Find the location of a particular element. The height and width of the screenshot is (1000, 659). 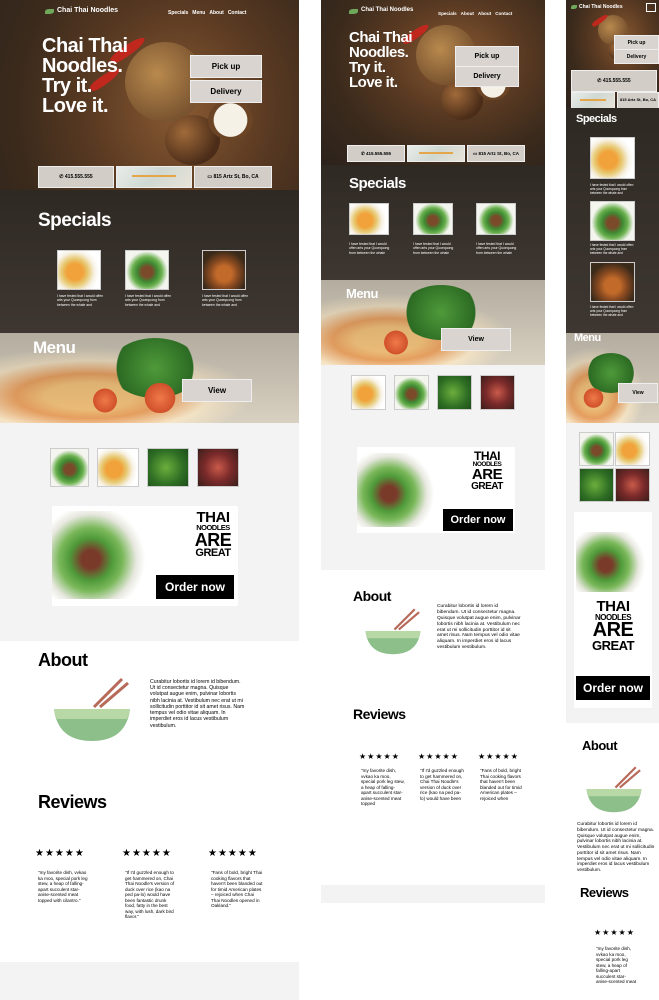

order-food-image is located at coordinates (613, 562).